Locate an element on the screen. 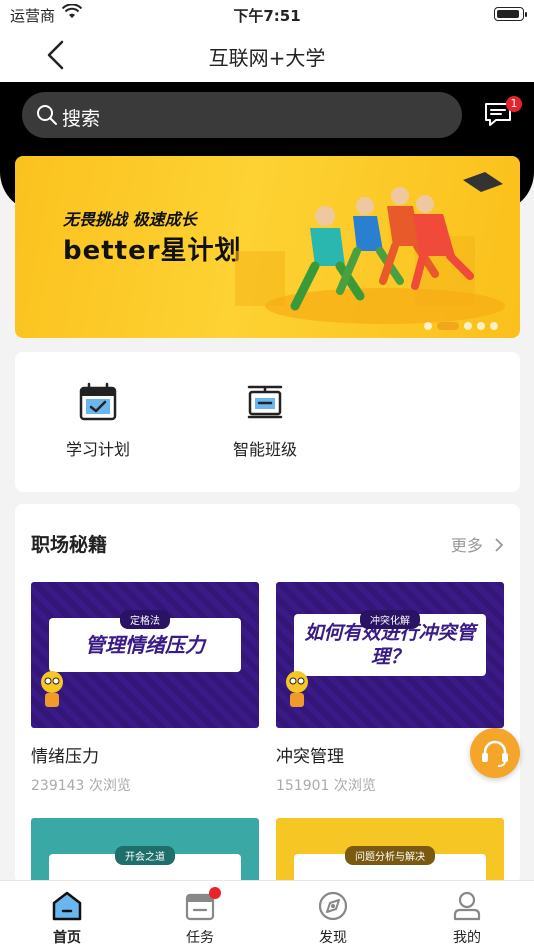  course-tag: 开会之道 is located at coordinates (145, 855).